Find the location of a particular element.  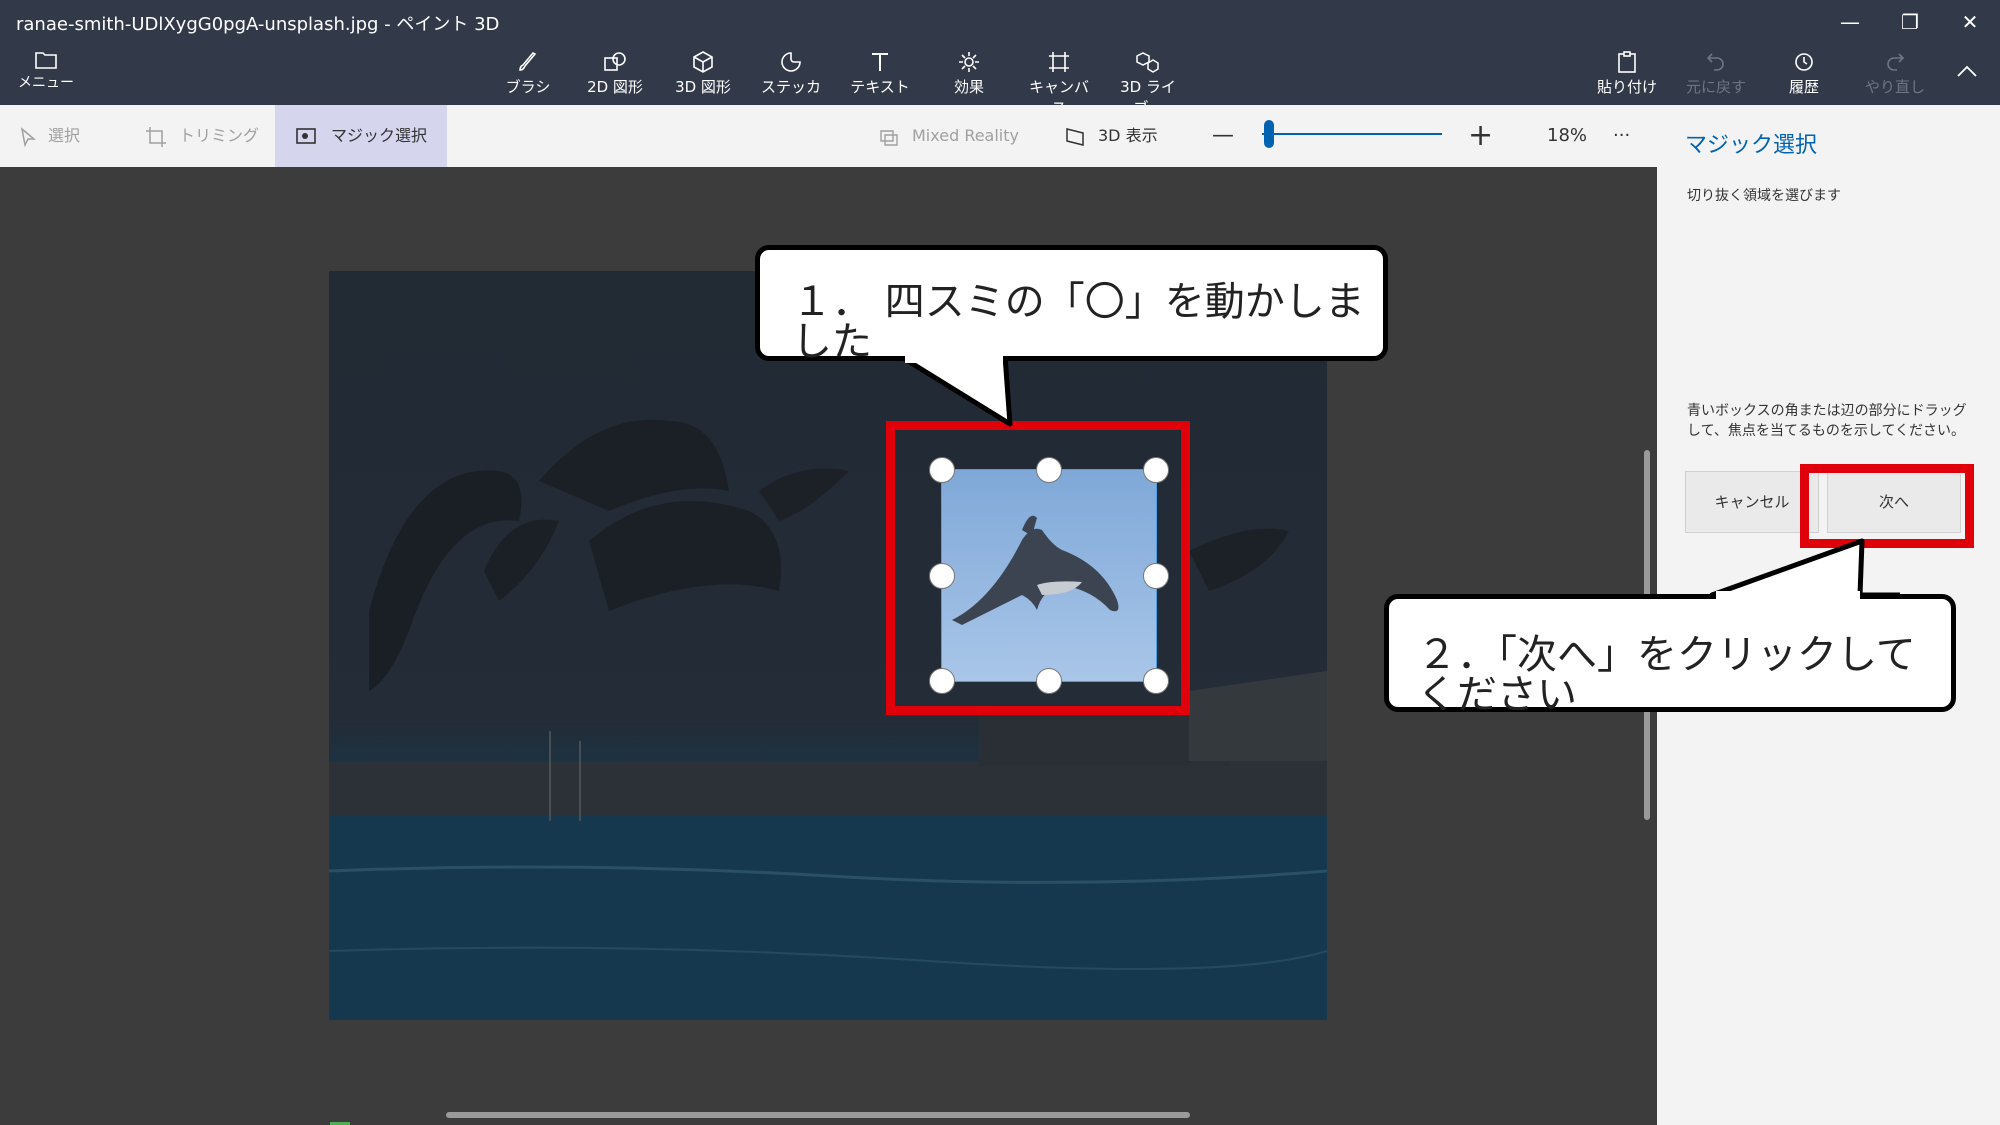

callout-2-joint is located at coordinates (1788, 596).